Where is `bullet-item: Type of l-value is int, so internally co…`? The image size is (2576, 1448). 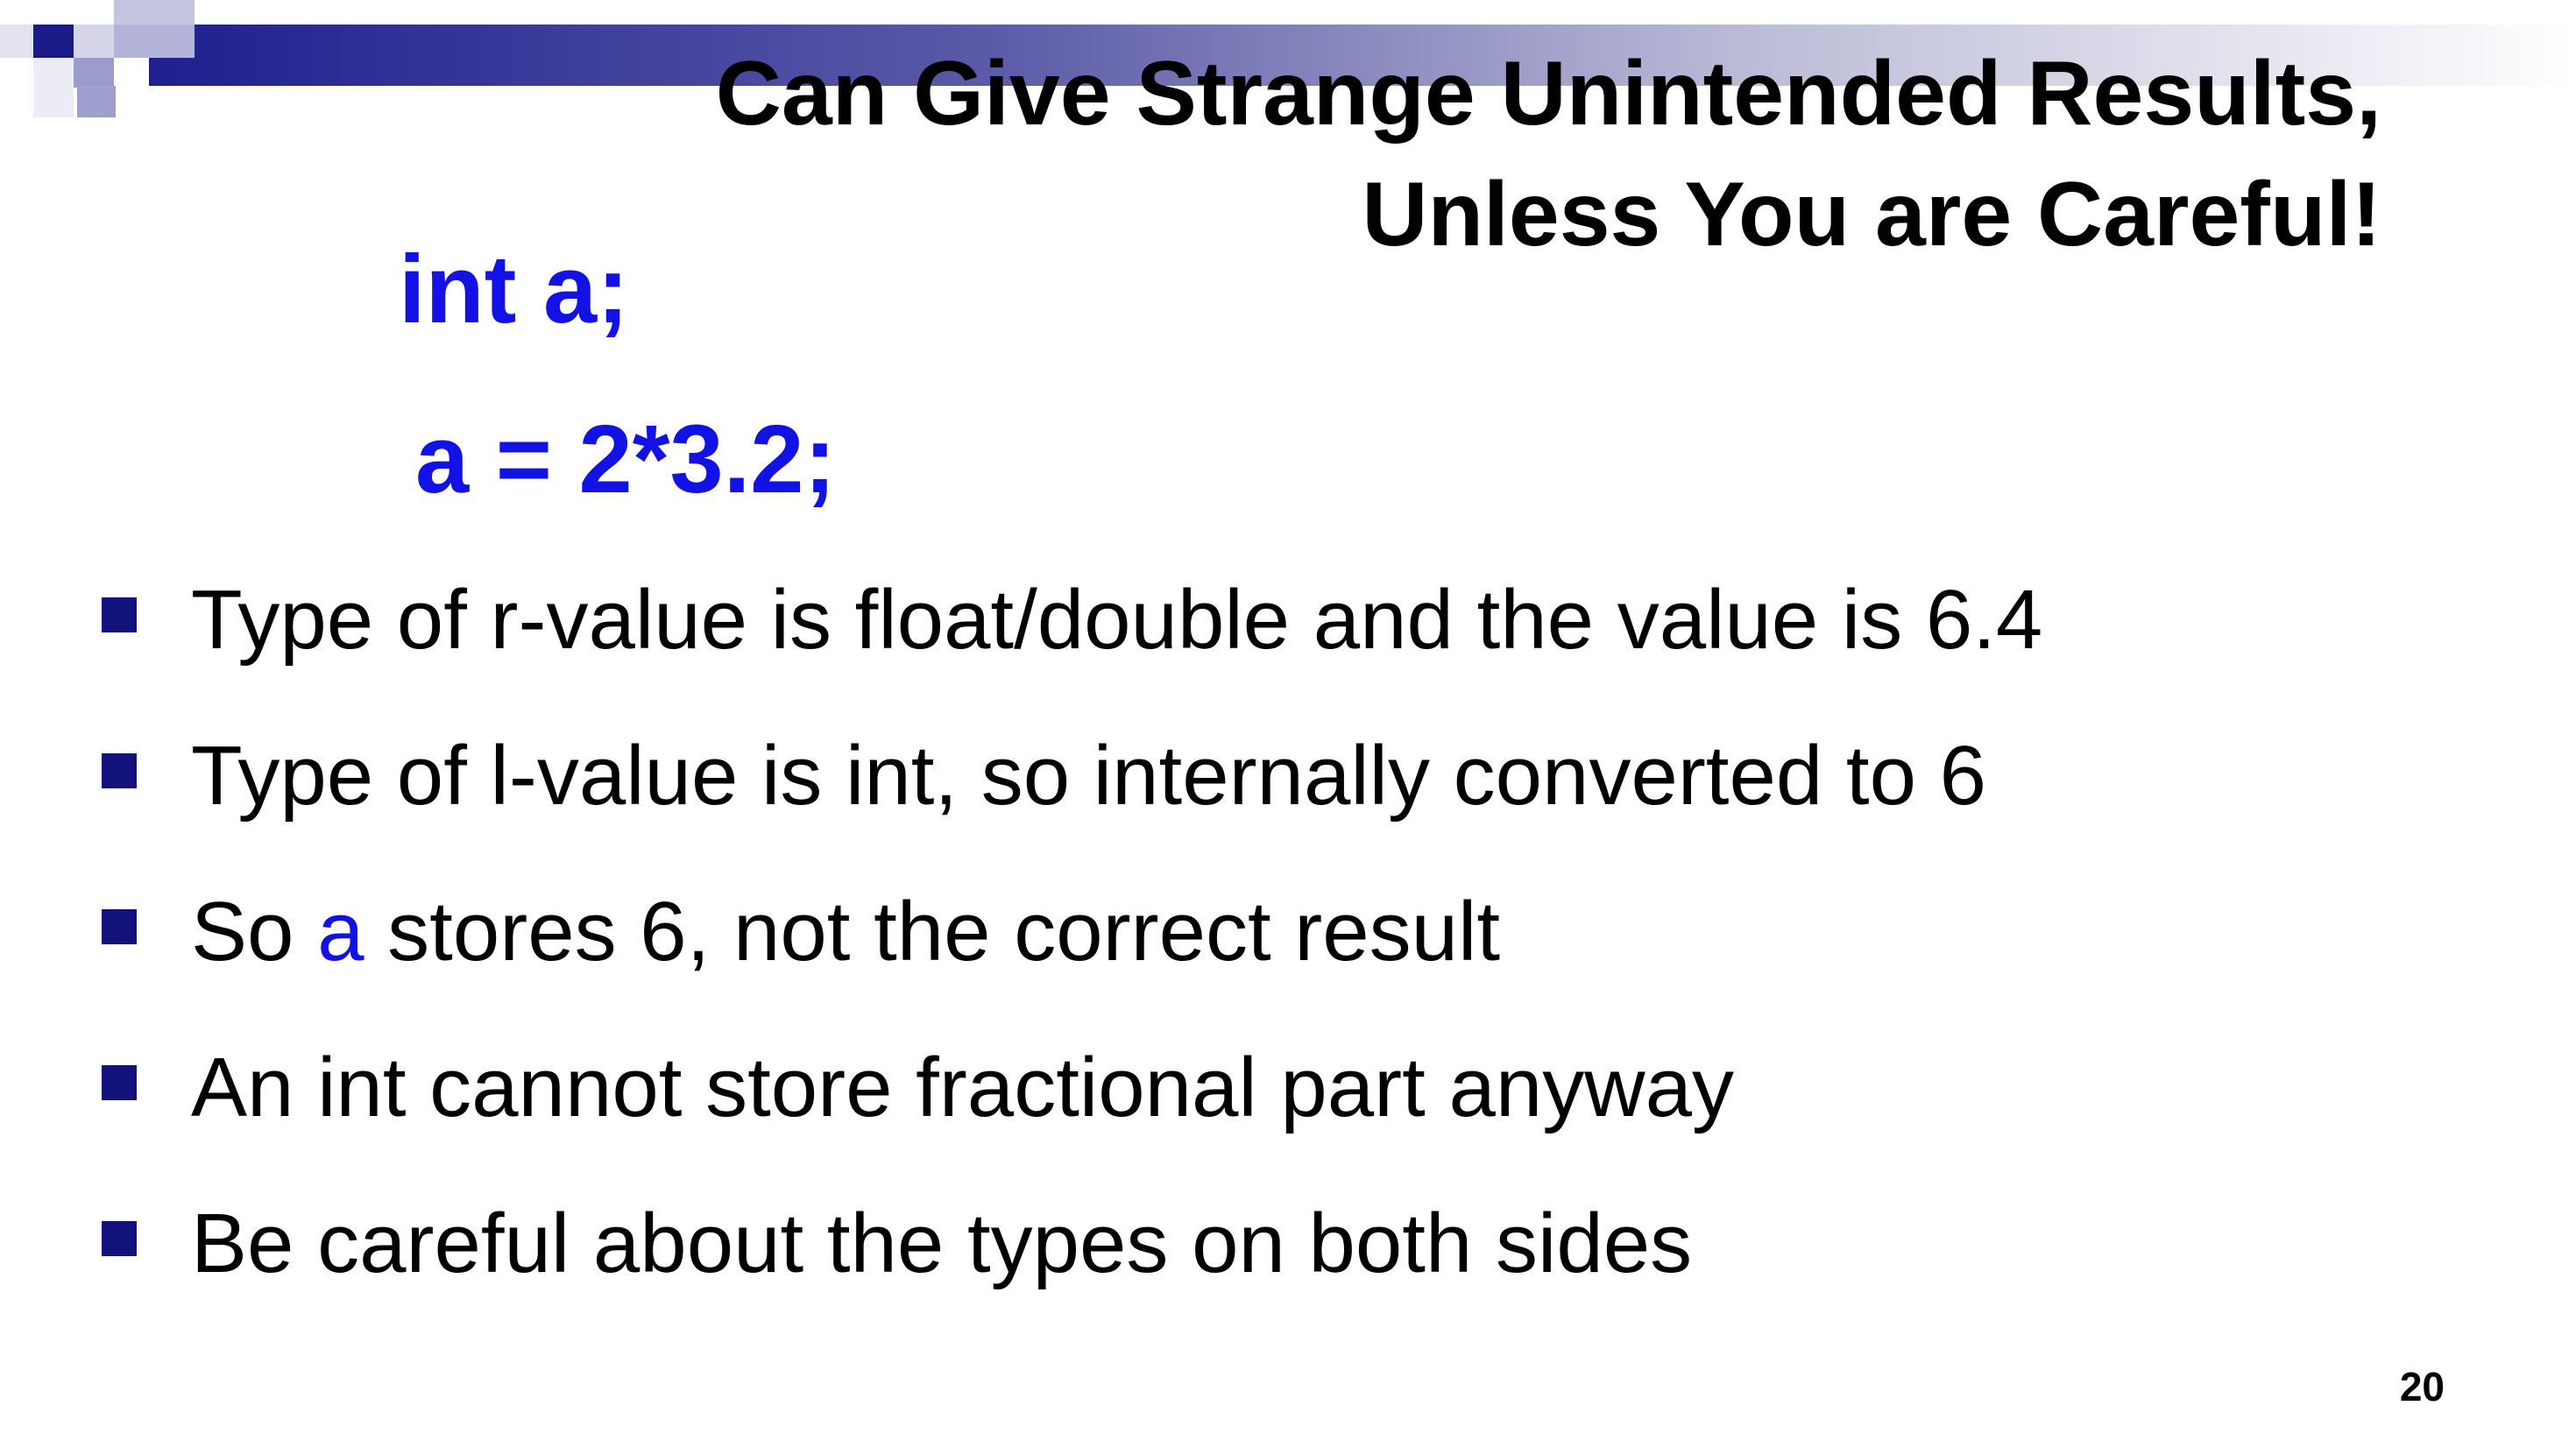
bullet-item: Type of l-value is int, so internally co… is located at coordinates (1237, 769).